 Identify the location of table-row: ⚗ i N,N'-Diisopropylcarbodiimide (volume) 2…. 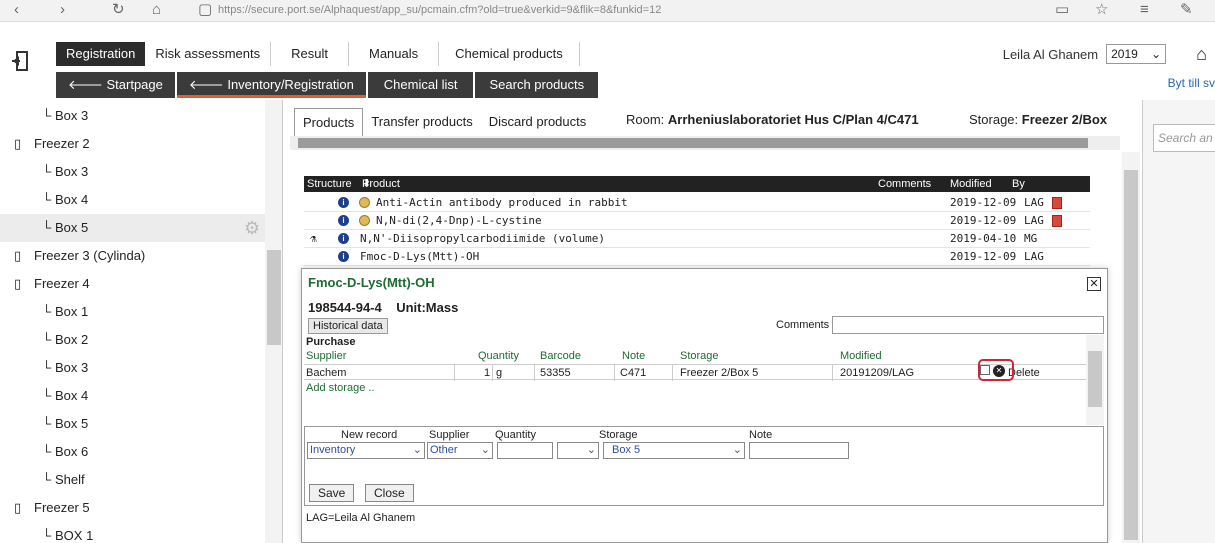
(697, 239).